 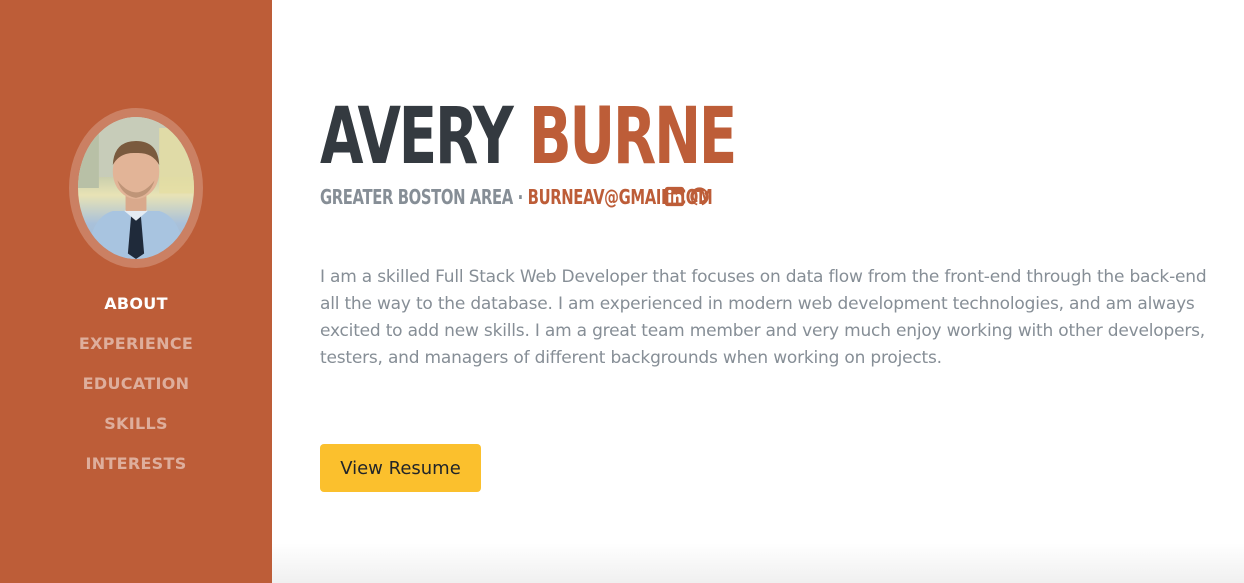 I want to click on avatar-frame, so click(x=136, y=188).